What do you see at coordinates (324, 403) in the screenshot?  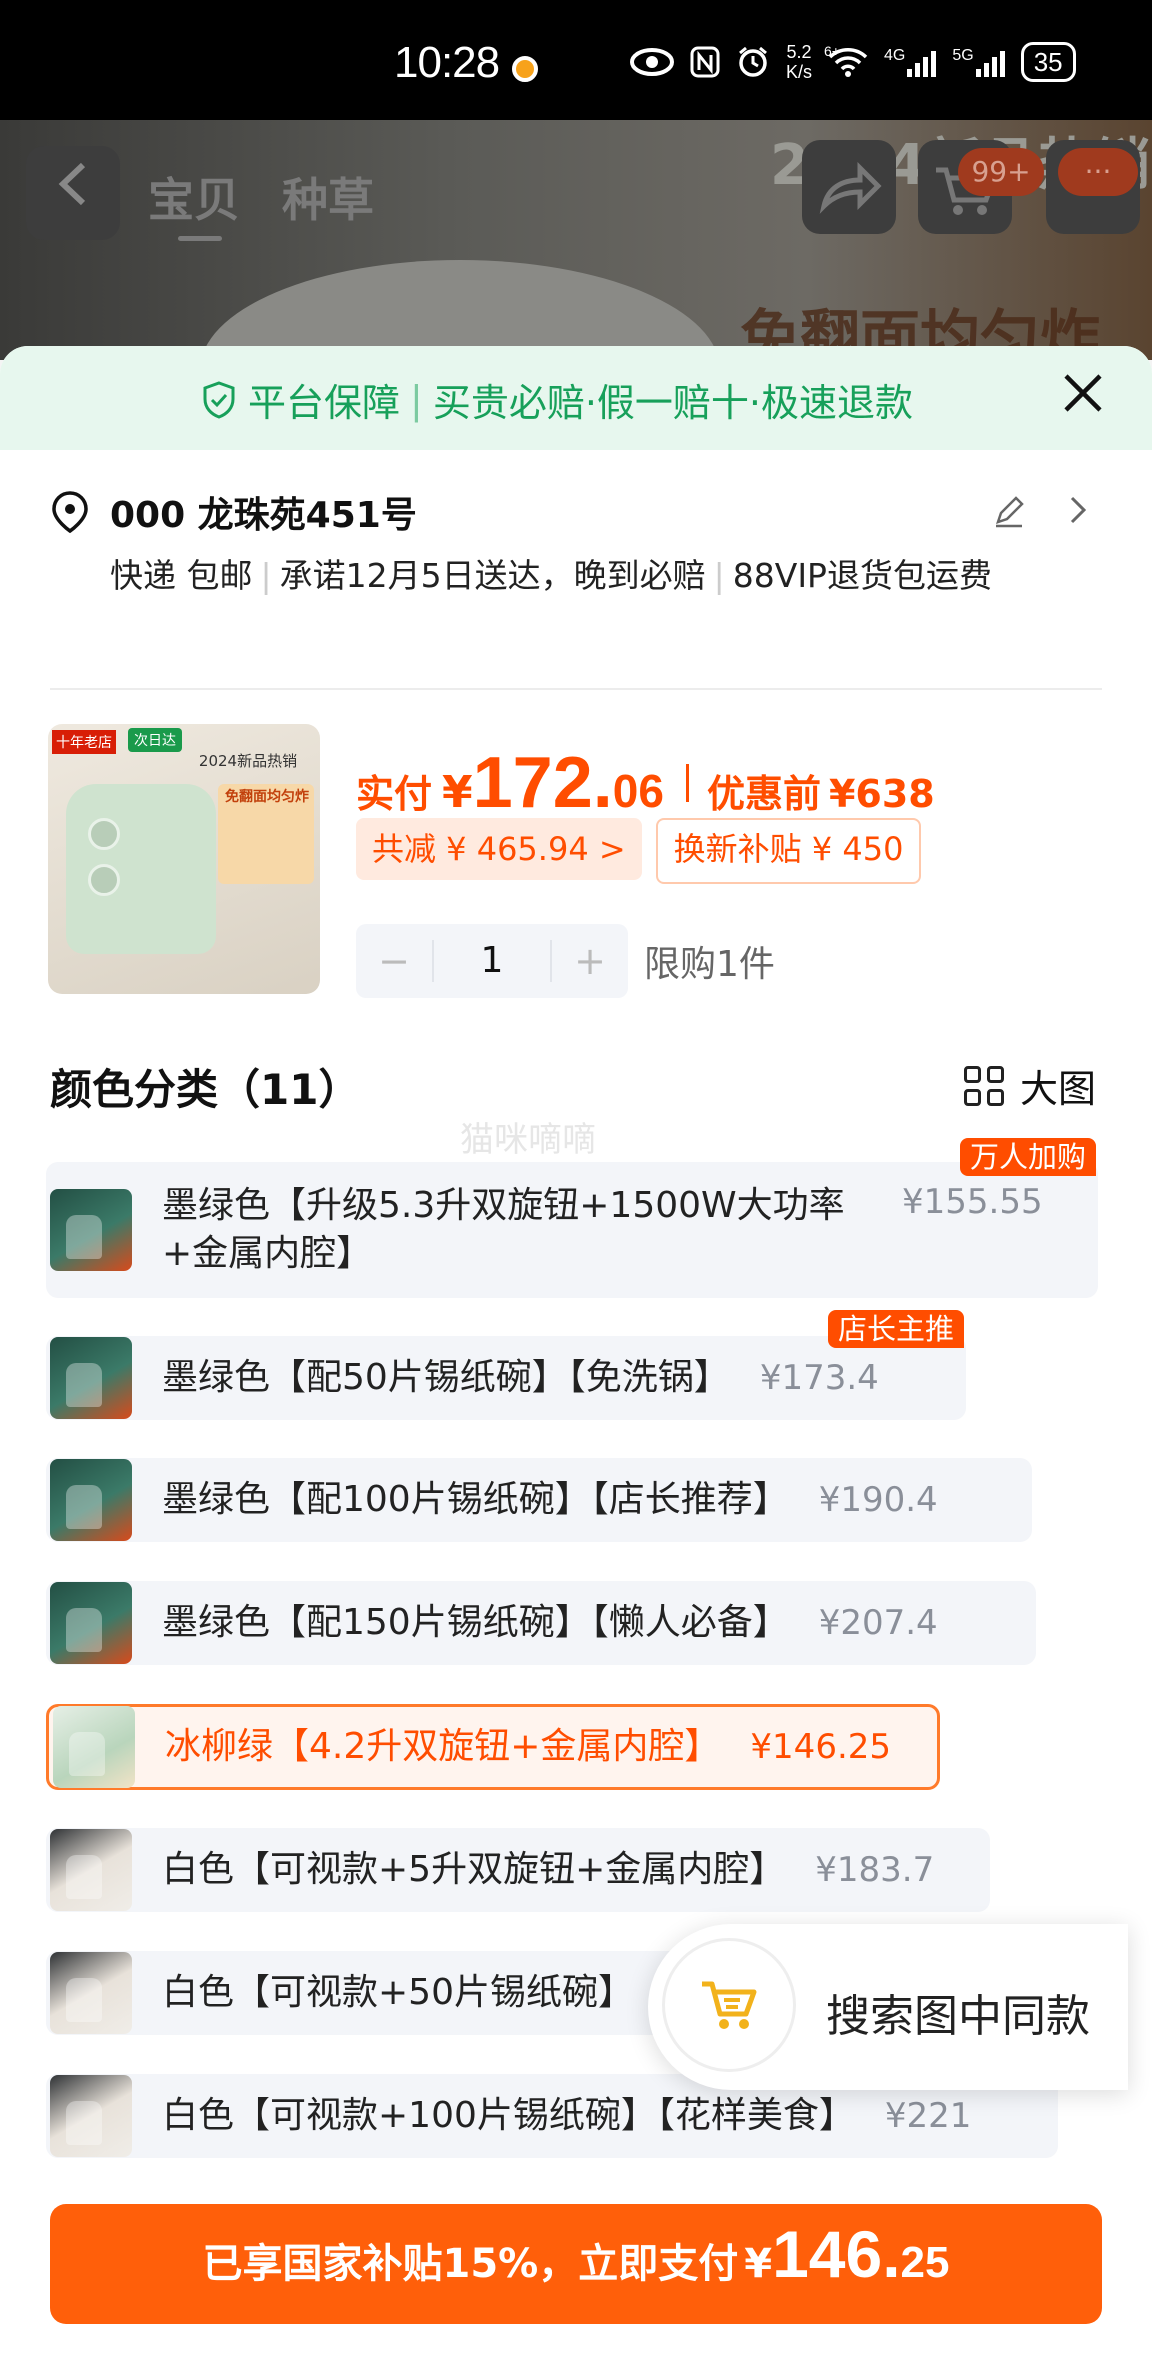 I see `guarantee-title: 平台保障` at bounding box center [324, 403].